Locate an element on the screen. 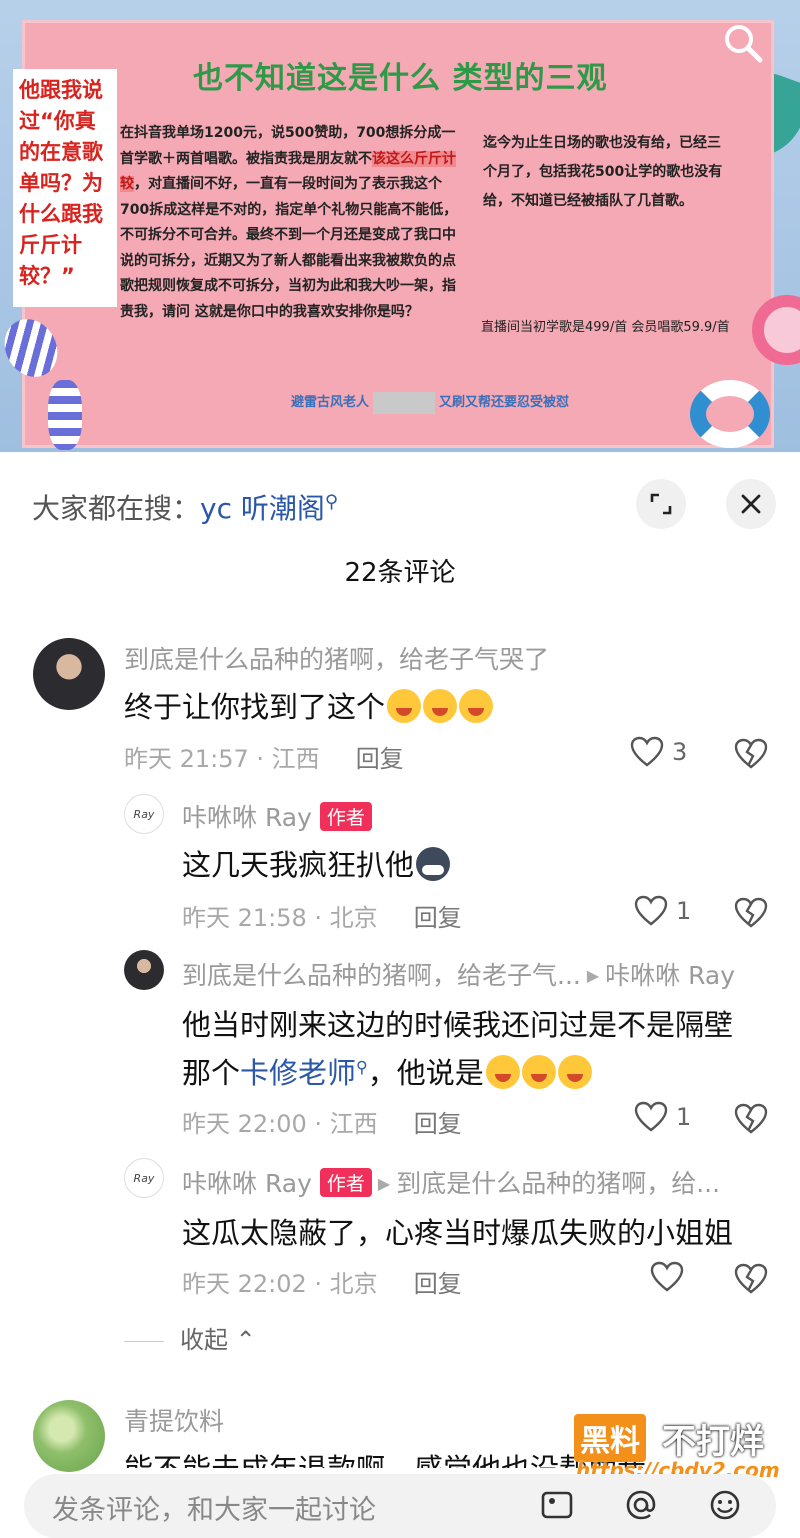 This screenshot has height=1538, width=800. comment-text: 那个卡修老师⚲，他说是 is located at coordinates (387, 1071).